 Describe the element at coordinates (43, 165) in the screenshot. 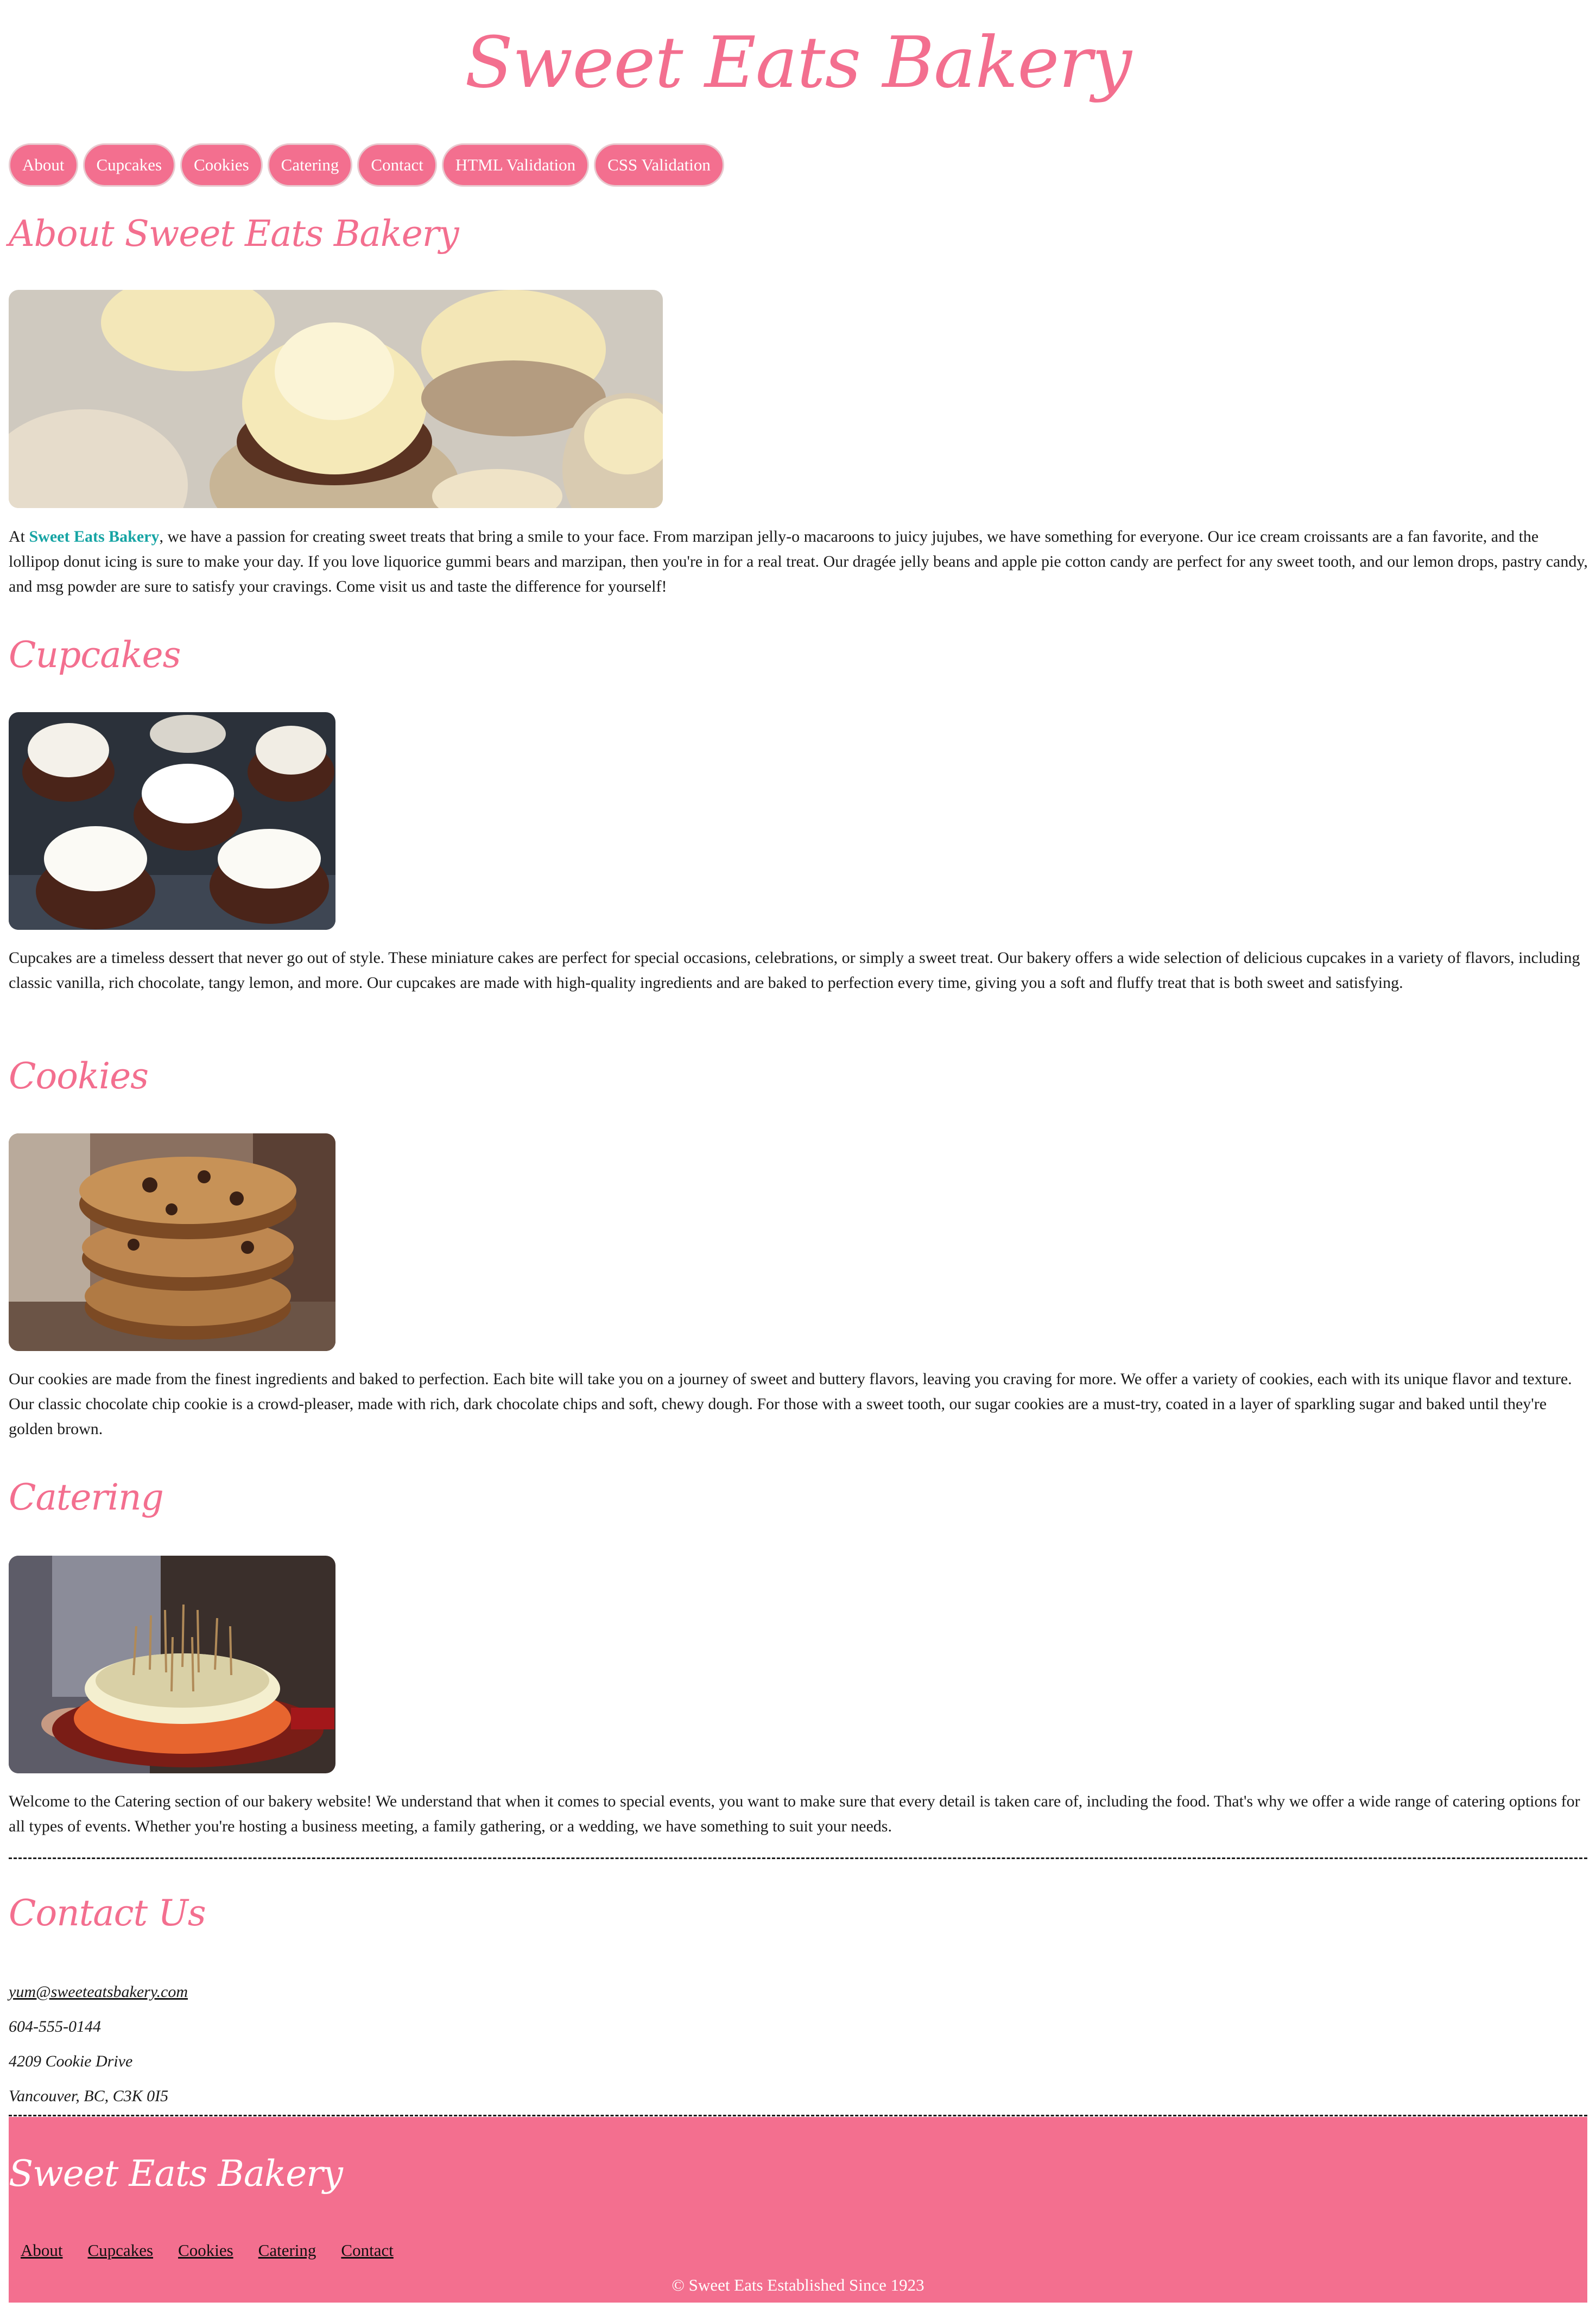

I see `nav-about: About` at that location.